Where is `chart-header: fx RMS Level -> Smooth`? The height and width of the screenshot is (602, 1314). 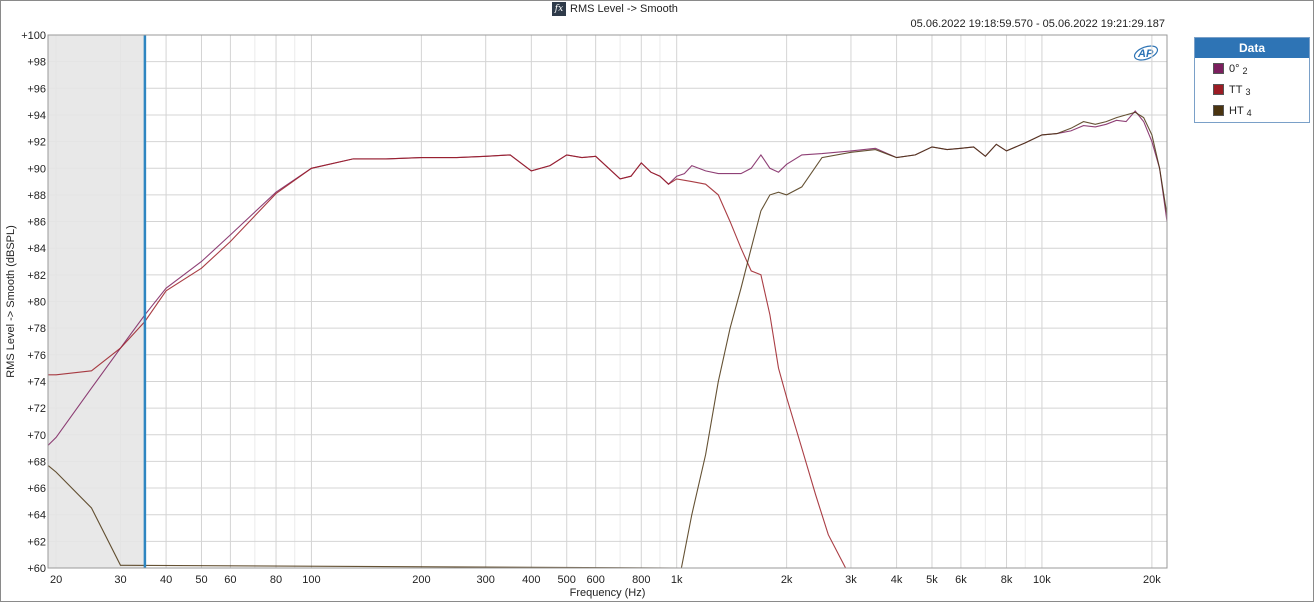 chart-header: fx RMS Level -> Smooth is located at coordinates (615, 9).